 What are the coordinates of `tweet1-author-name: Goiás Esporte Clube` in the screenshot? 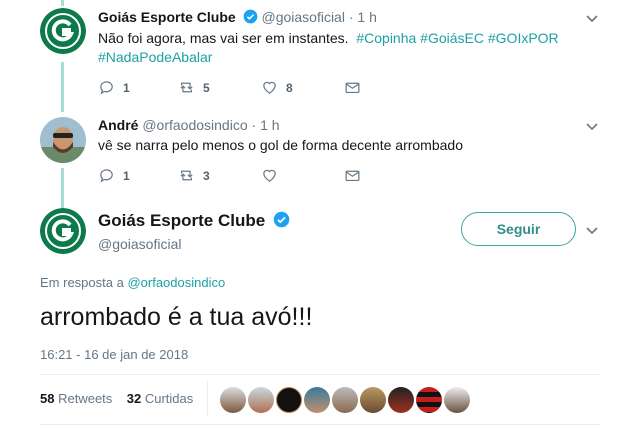 It's located at (167, 17).